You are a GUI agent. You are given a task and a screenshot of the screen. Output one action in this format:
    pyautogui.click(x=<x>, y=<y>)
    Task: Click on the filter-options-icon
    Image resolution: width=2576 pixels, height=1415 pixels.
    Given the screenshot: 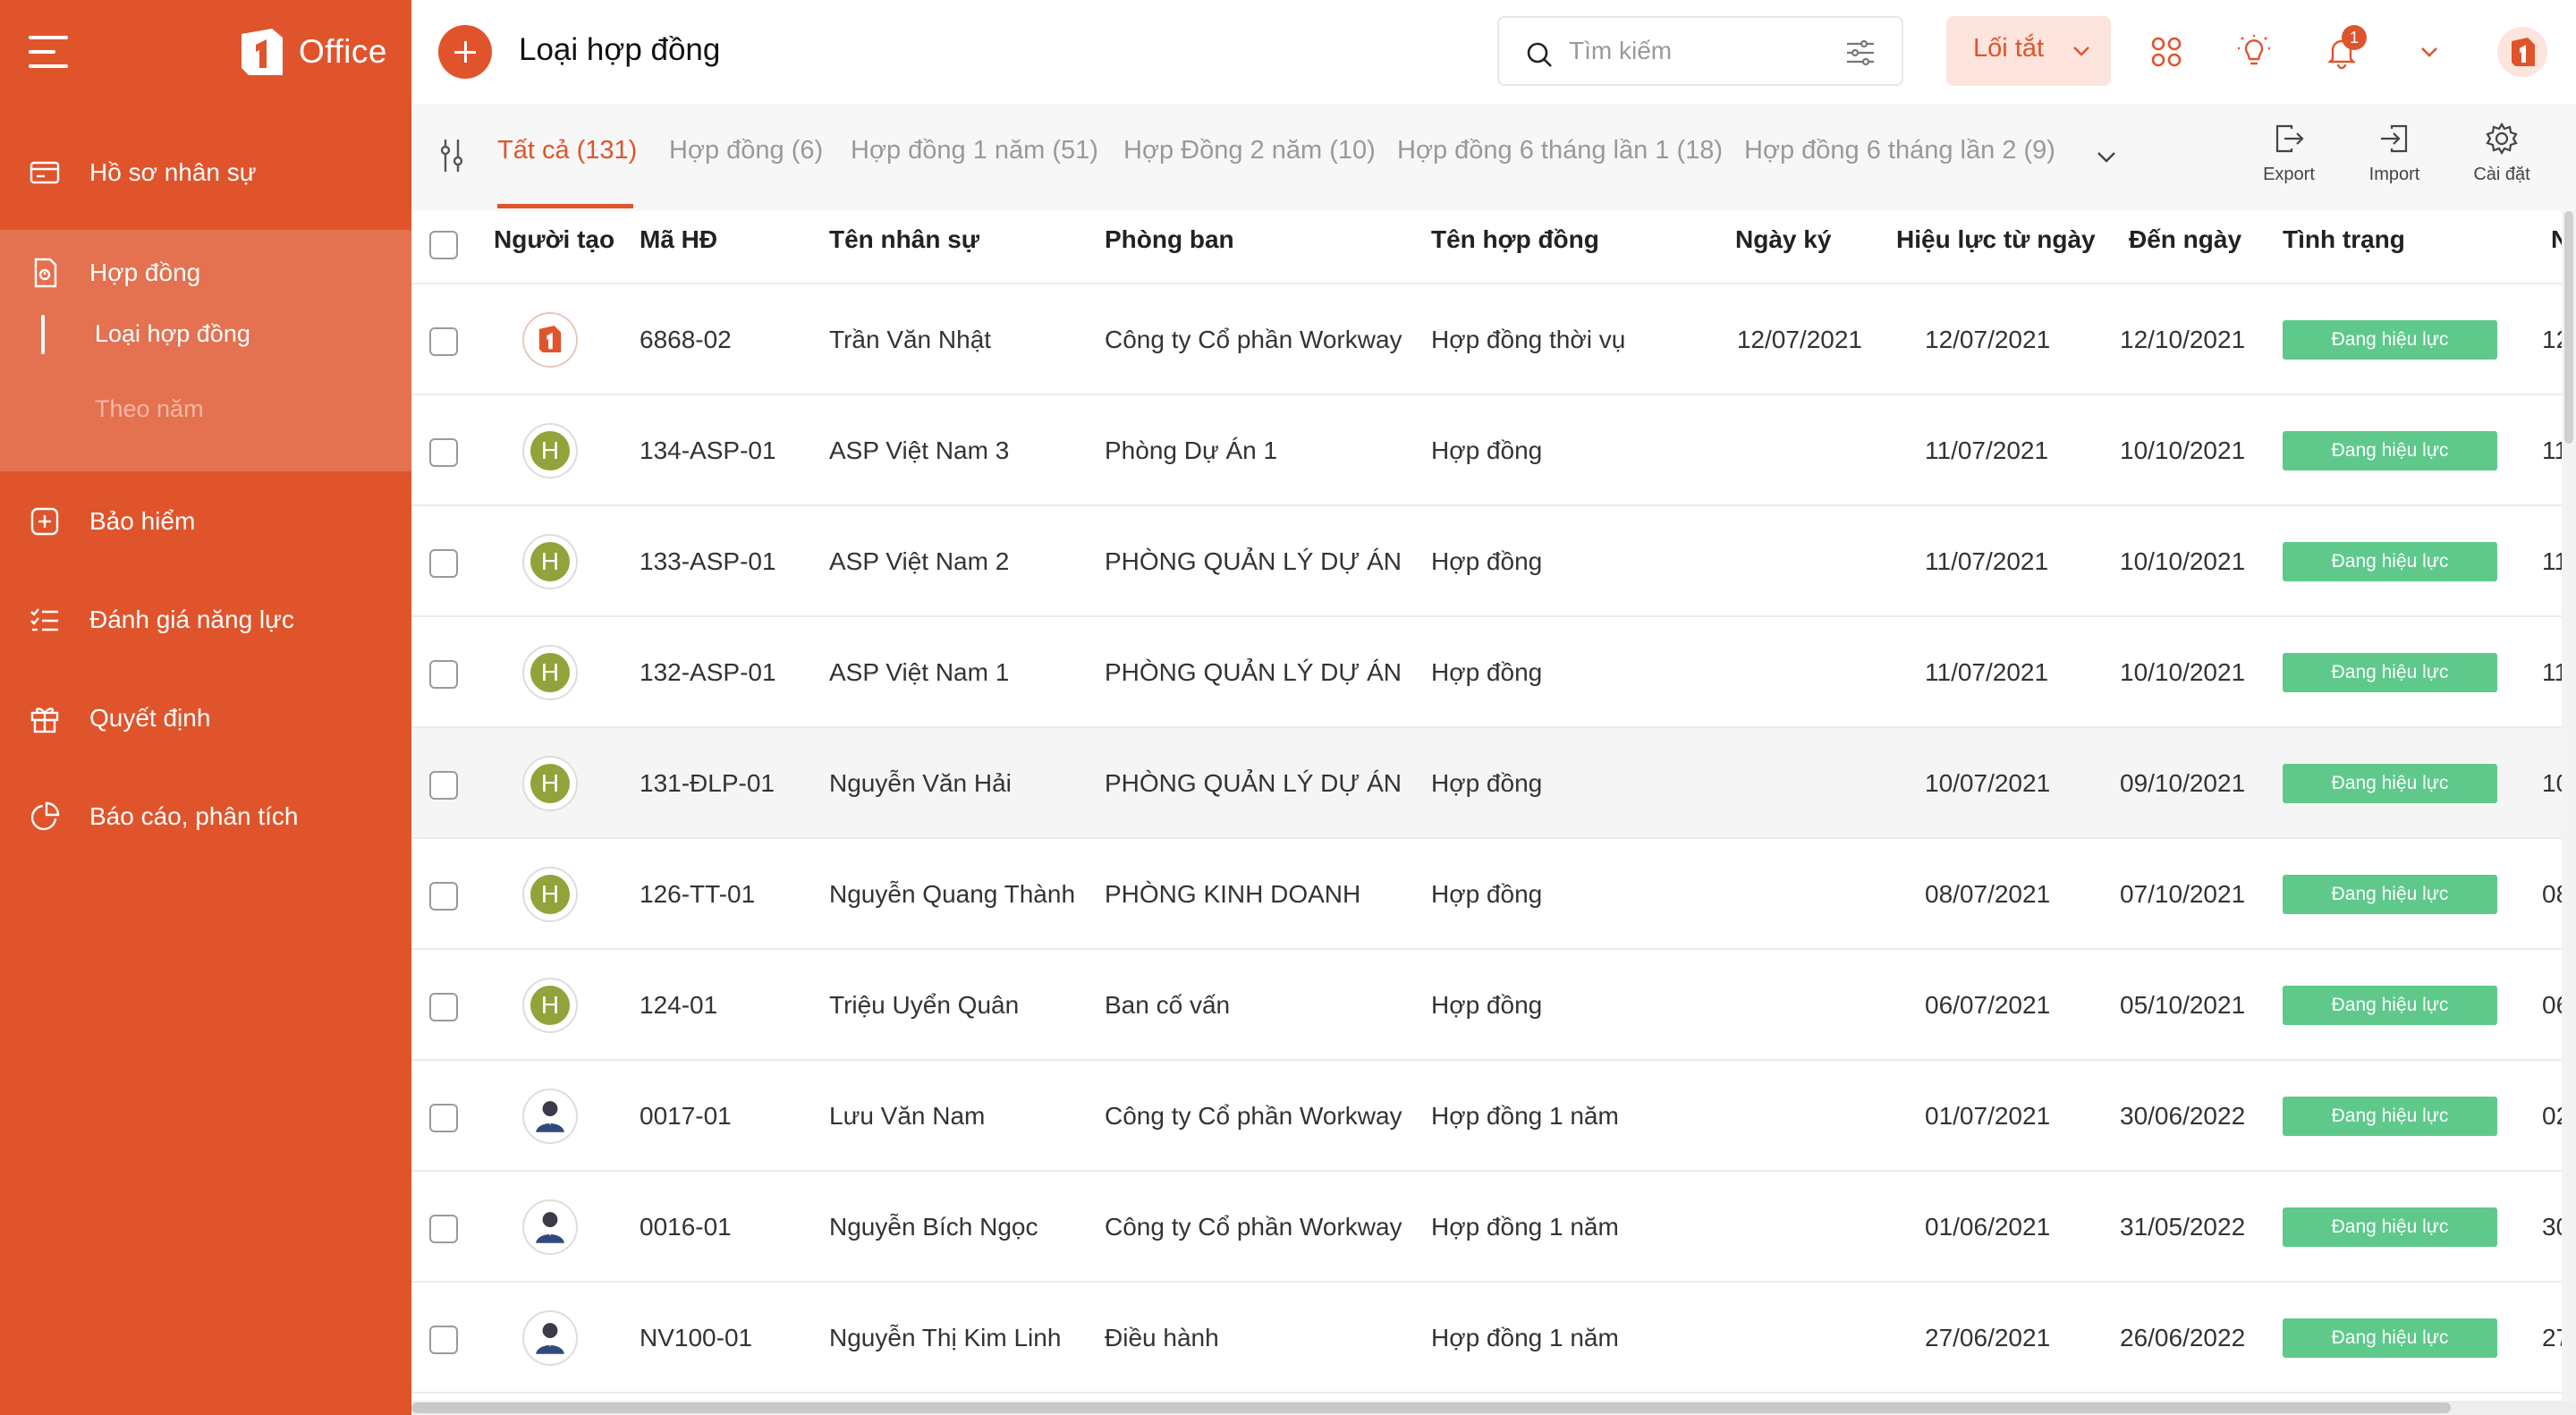 What is the action you would take?
    pyautogui.click(x=1860, y=53)
    